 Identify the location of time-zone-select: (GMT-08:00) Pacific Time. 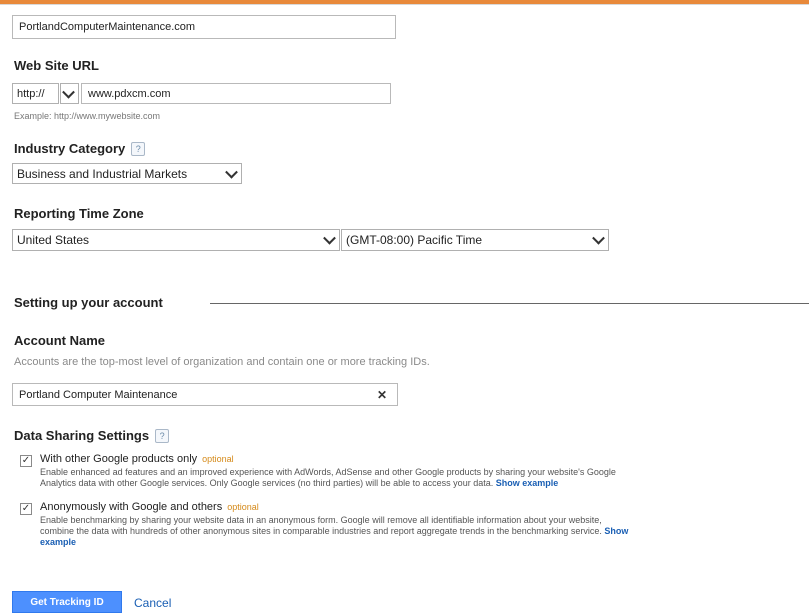
(475, 240).